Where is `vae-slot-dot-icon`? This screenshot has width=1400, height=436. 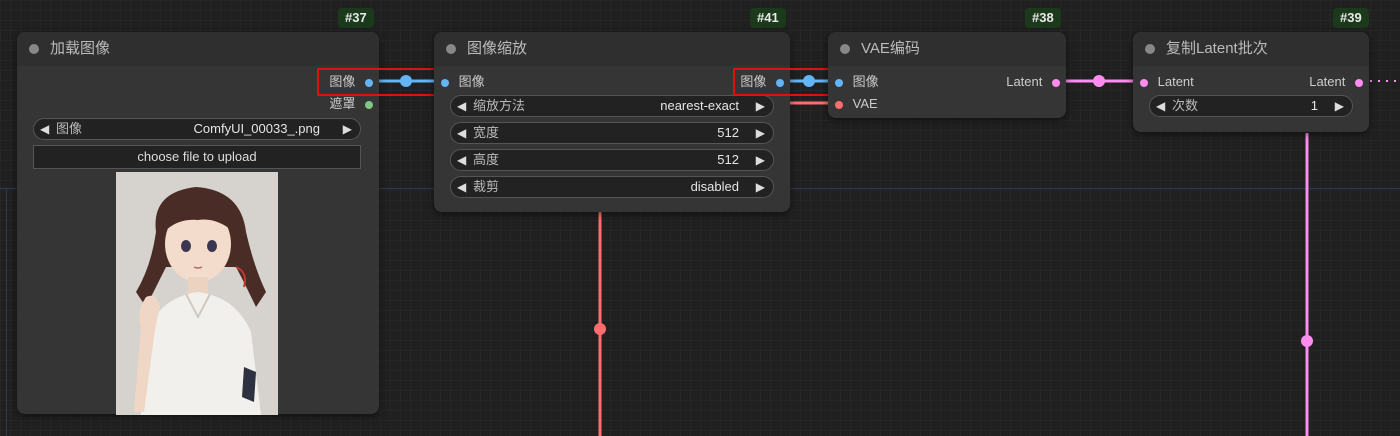
vae-slot-dot-icon is located at coordinates (839, 104).